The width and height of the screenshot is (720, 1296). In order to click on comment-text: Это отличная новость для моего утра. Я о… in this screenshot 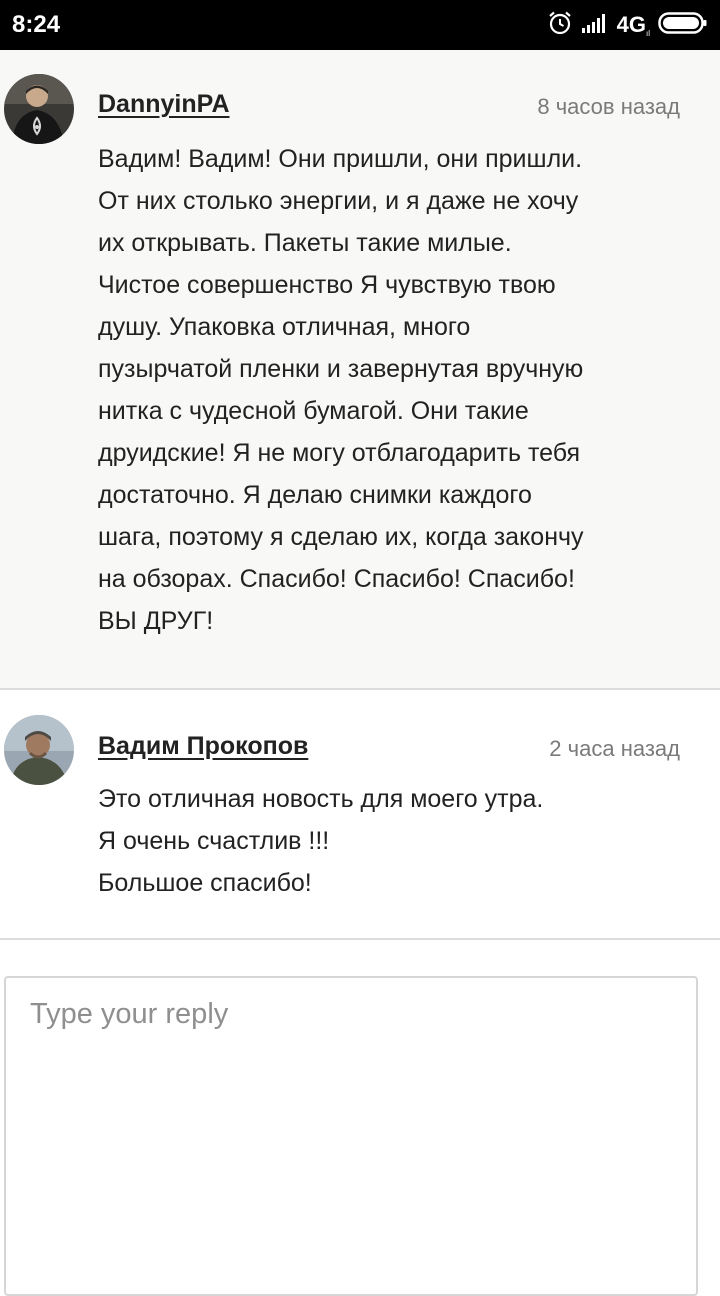, I will do `click(321, 841)`.